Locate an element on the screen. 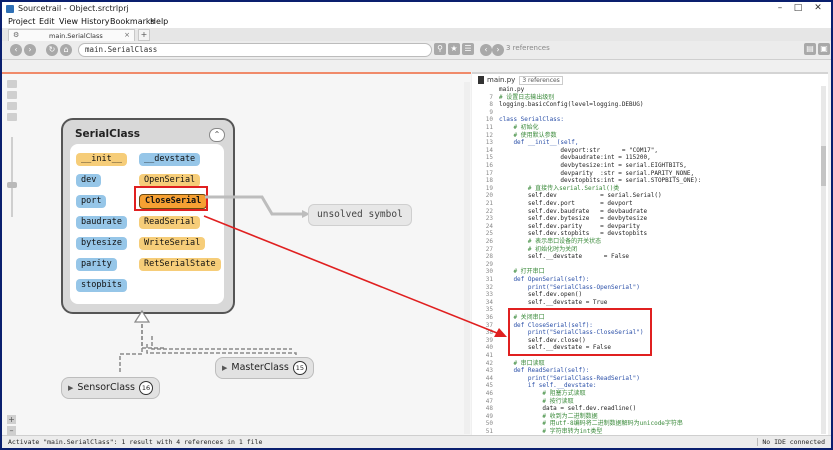 The width and height of the screenshot is (833, 450). code-line: 29 is located at coordinates (485, 265).